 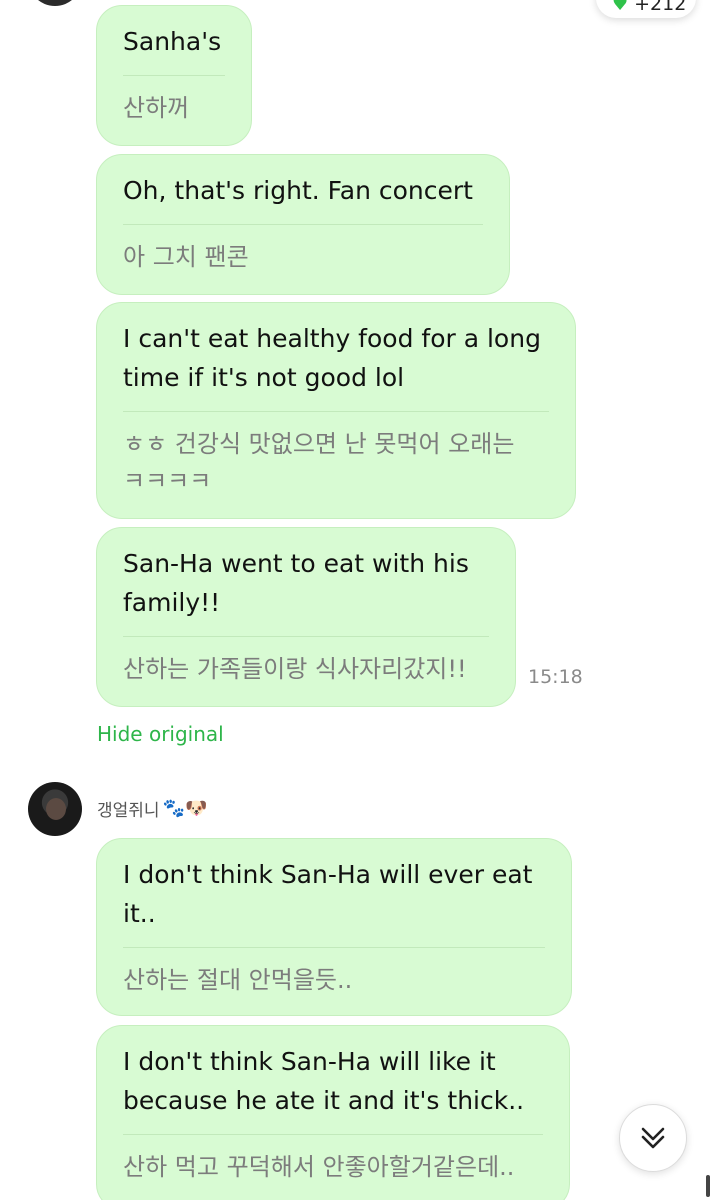 What do you see at coordinates (160, 734) in the screenshot?
I see `hide-original-link: Hide original` at bounding box center [160, 734].